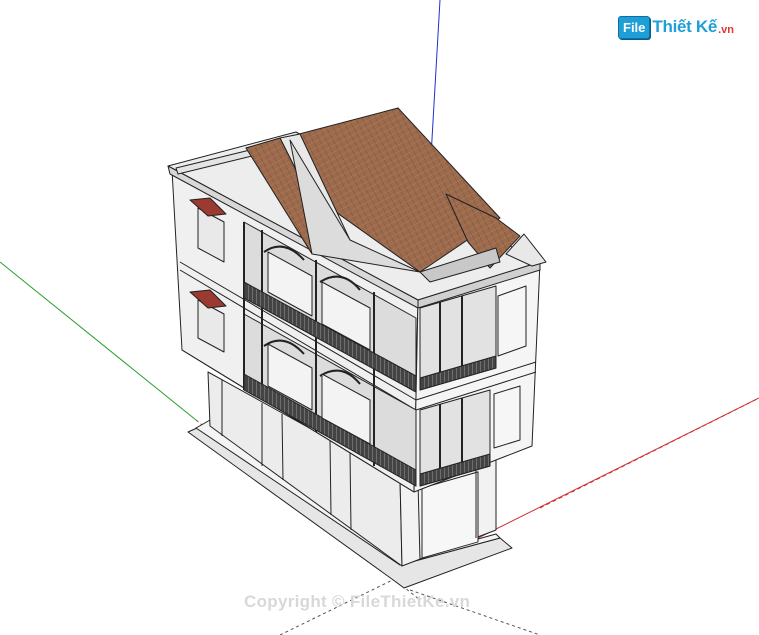  What do you see at coordinates (726, 29) in the screenshot?
I see `logo-tld: .vn` at bounding box center [726, 29].